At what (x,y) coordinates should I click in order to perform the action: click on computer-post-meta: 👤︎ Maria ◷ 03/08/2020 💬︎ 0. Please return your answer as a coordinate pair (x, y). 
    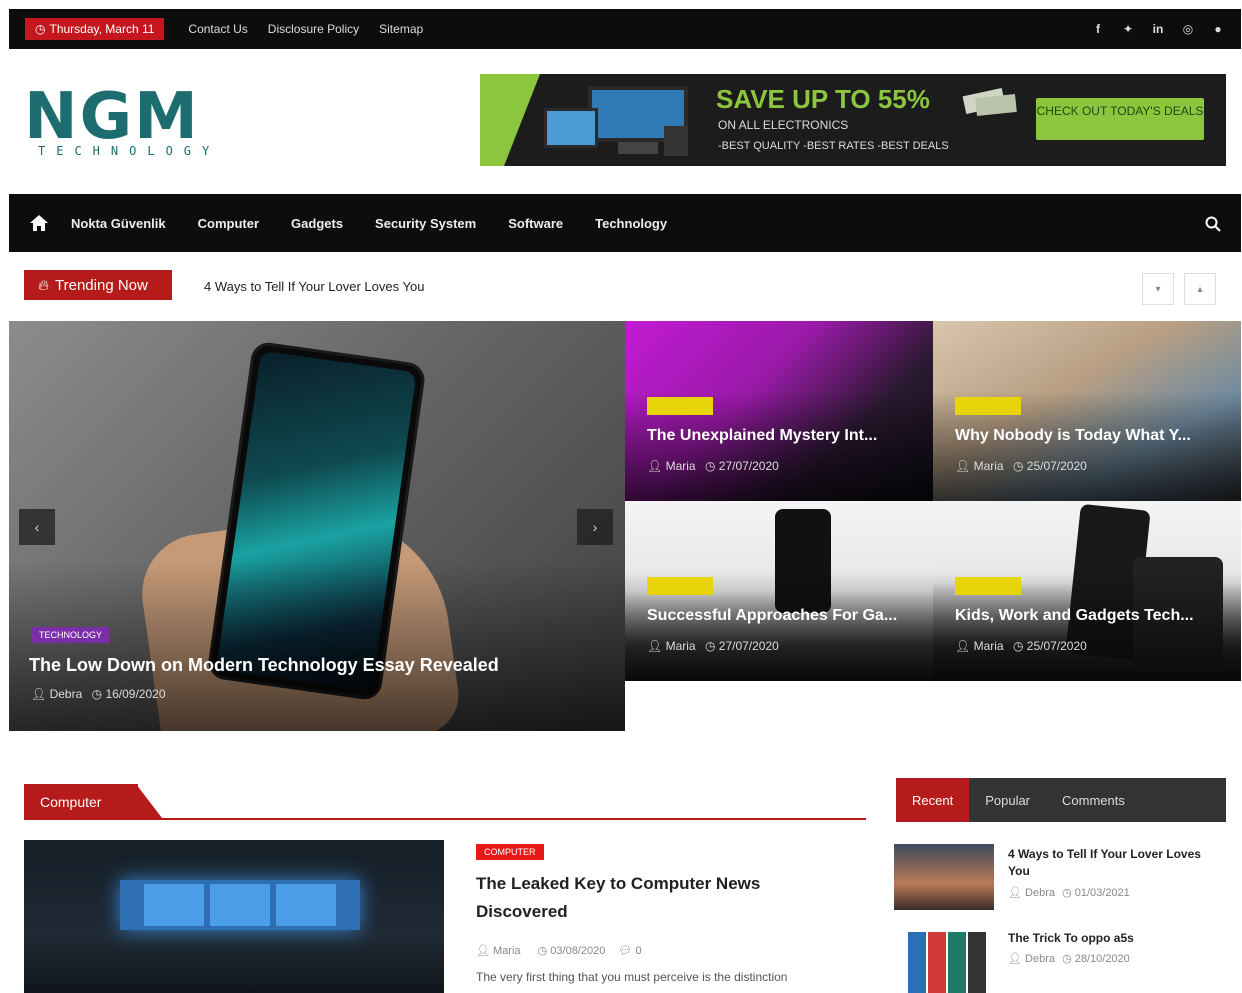
    Looking at the image, I should click on (559, 950).